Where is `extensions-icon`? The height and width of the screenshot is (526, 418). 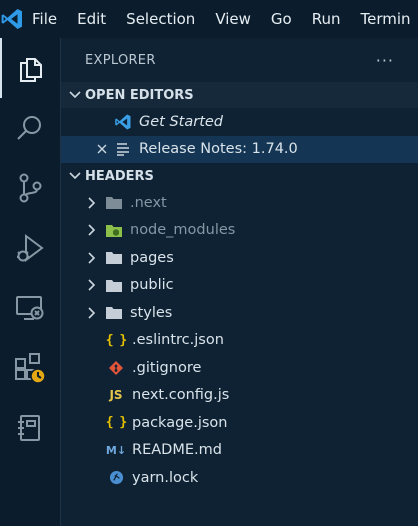
extensions-icon is located at coordinates (30, 368).